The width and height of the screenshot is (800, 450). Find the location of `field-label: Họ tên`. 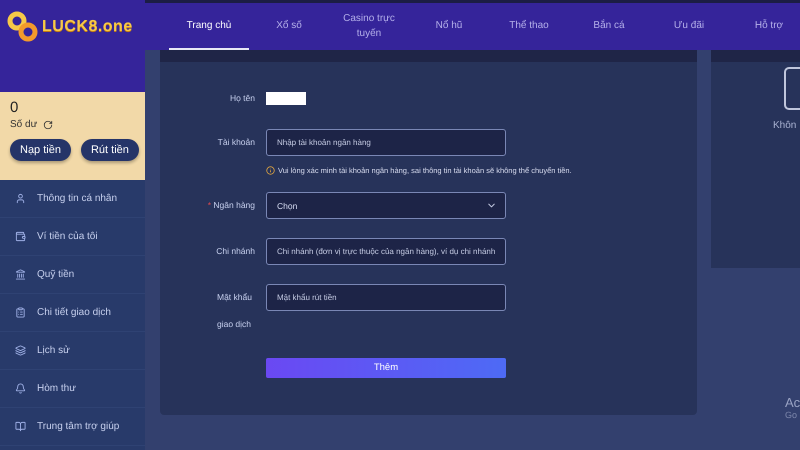

field-label: Họ tên is located at coordinates (242, 98).